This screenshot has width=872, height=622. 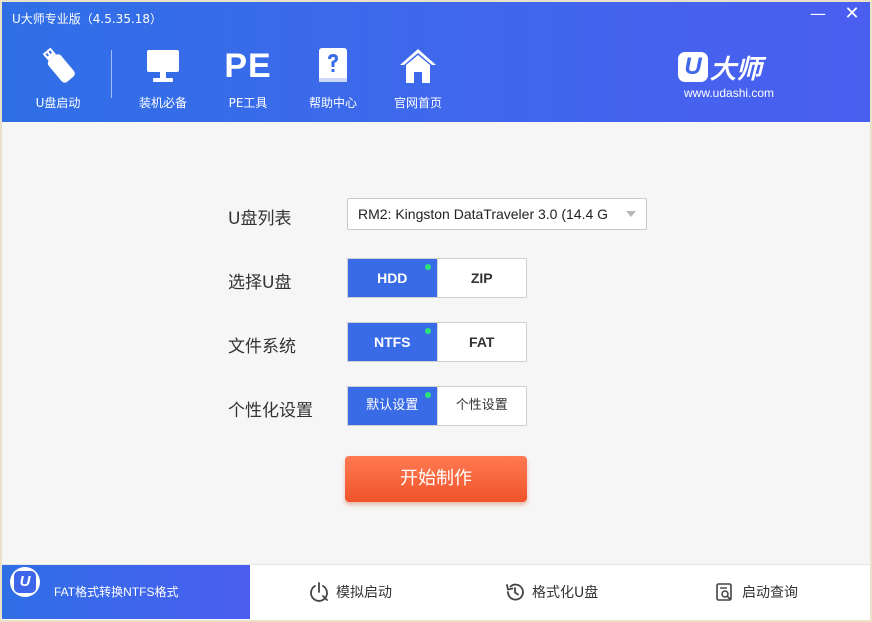 What do you see at coordinates (729, 93) in the screenshot?
I see `logo-url: www.udashi.com` at bounding box center [729, 93].